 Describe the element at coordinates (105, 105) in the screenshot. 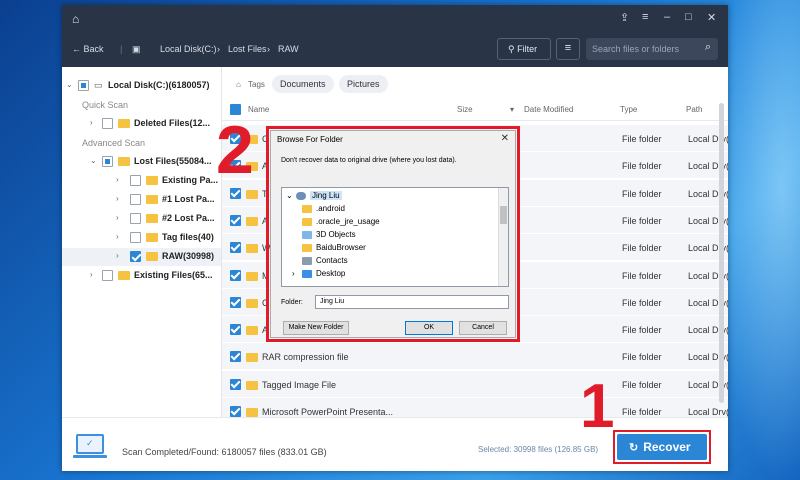

I see `quick-scan-label: Quick Scan` at that location.